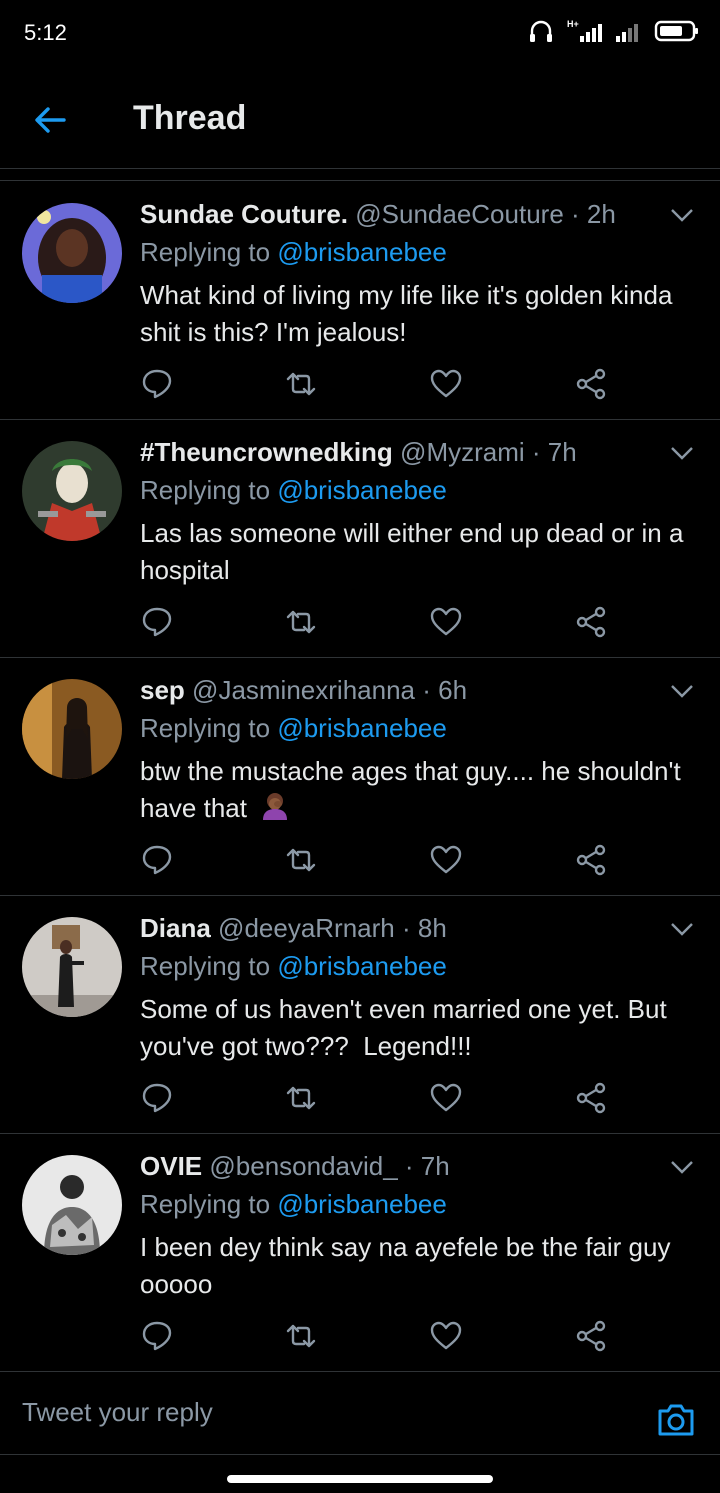  I want to click on status-time: 5:12, so click(45, 32).